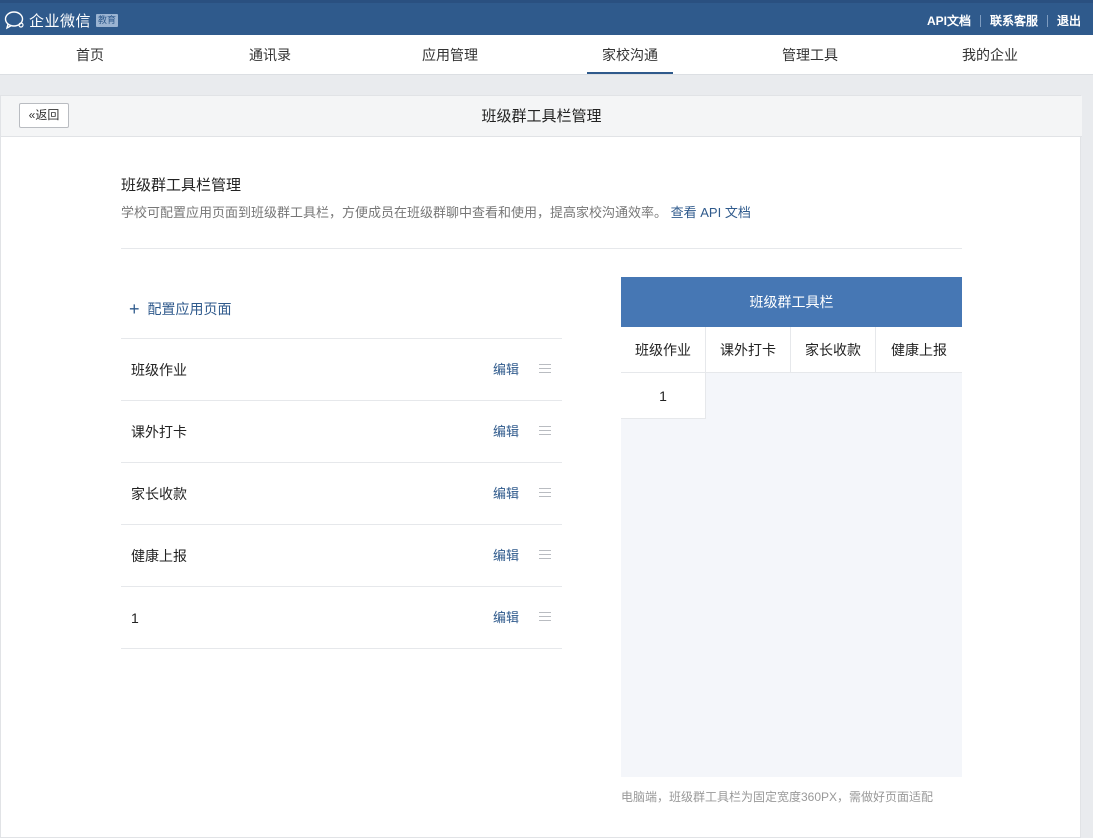 Image resolution: width=1093 pixels, height=838 pixels. I want to click on section-divider, so click(541, 248).